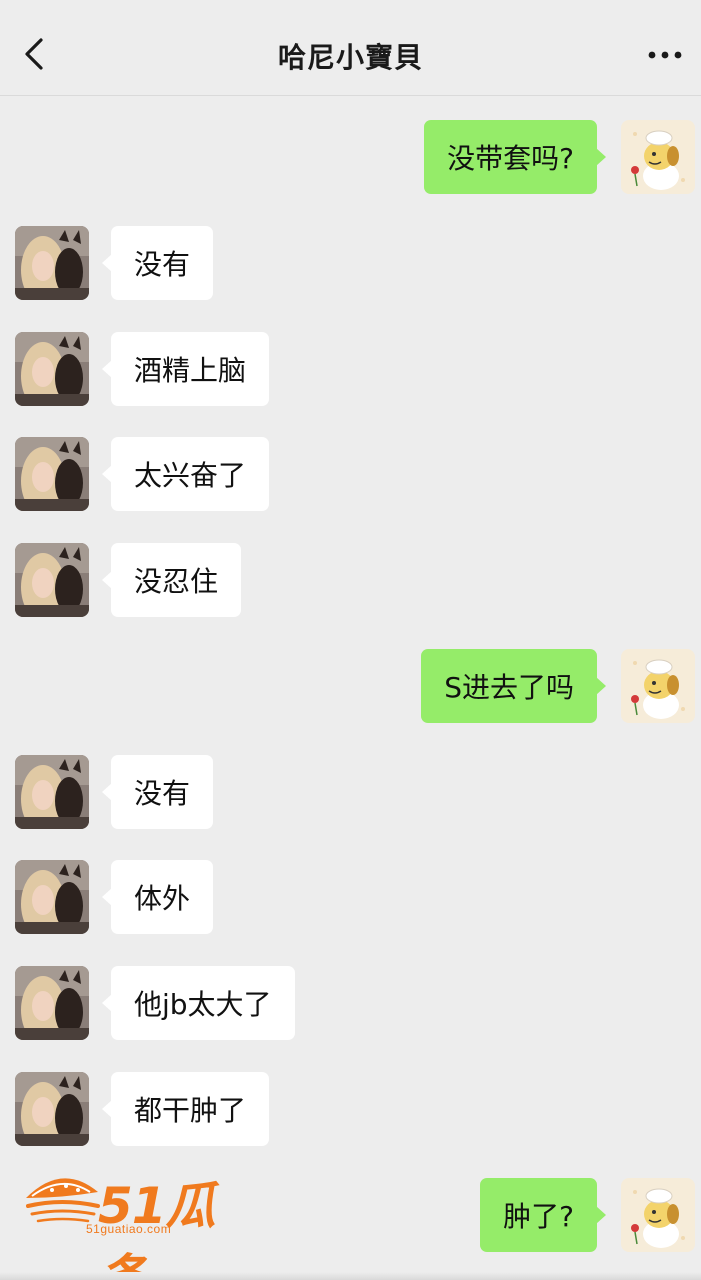 Image resolution: width=701 pixels, height=1280 pixels. Describe the element at coordinates (185, 369) in the screenshot. I see `message-bubble: 酒精上脑` at that location.